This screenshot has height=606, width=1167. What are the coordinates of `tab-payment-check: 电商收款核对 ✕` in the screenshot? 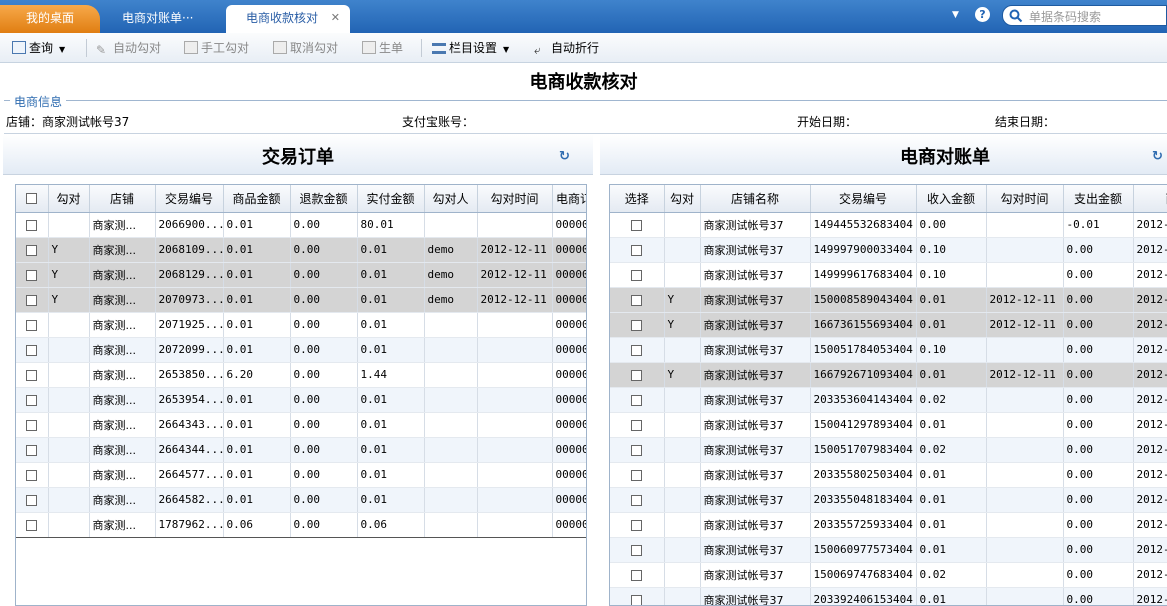 It's located at (288, 19).